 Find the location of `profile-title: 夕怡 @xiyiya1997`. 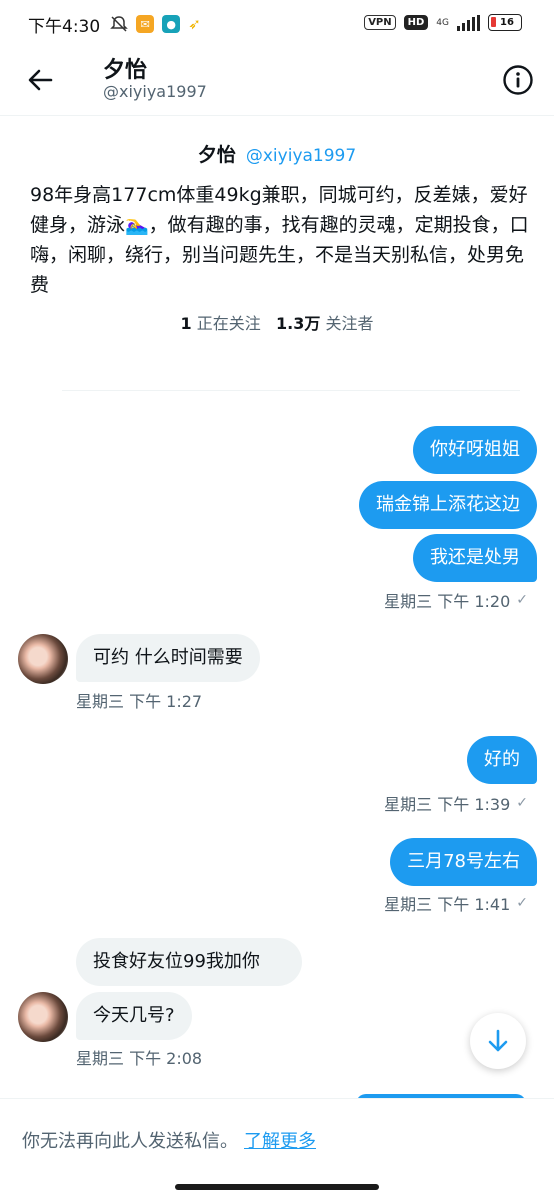

profile-title: 夕怡 @xiyiya1997 is located at coordinates (277, 153).